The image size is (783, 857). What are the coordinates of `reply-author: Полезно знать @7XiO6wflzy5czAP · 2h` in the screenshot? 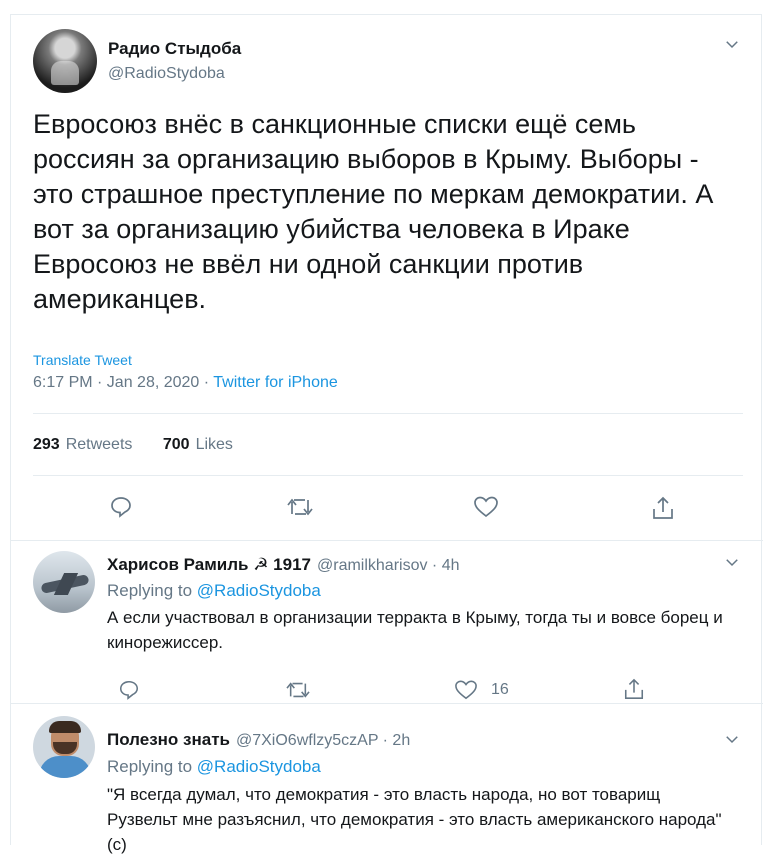 It's located at (258, 740).